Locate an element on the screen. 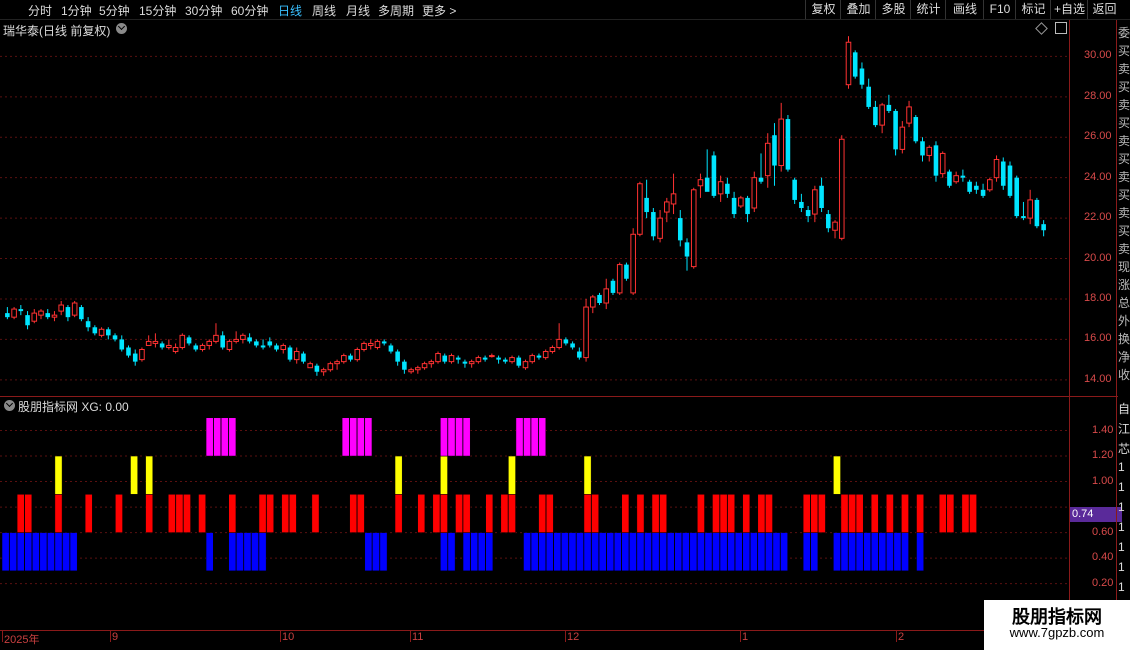 The width and height of the screenshot is (1130, 650). toolbar-button-2: 多股 is located at coordinates (893, 9).